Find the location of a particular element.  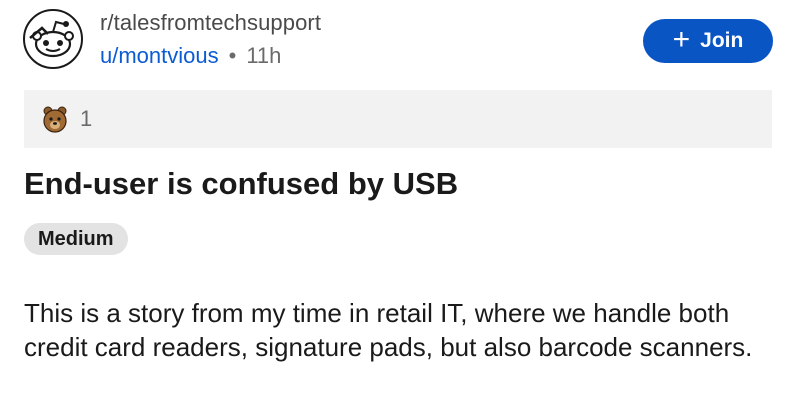

post-meta: u/montvious • 11h is located at coordinates (190, 56).